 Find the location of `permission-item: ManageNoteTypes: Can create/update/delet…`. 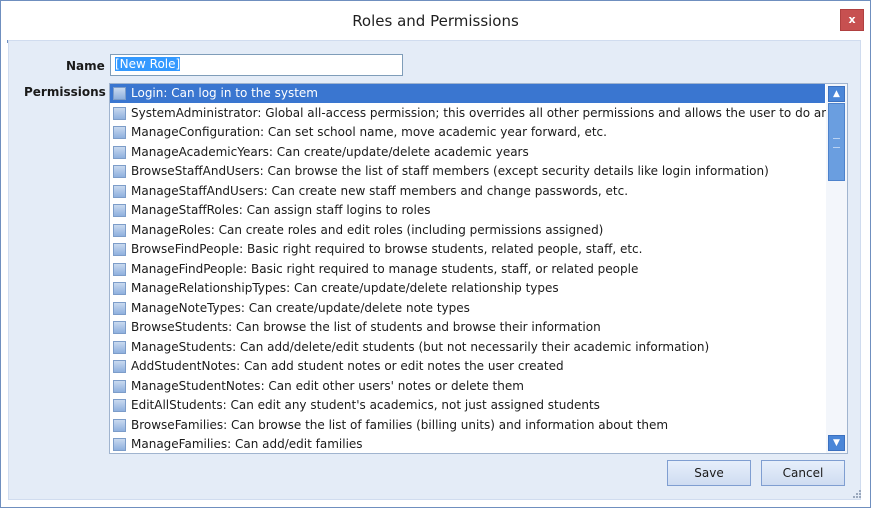

permission-item: ManageNoteTypes: Can create/update/delet… is located at coordinates (467, 308).